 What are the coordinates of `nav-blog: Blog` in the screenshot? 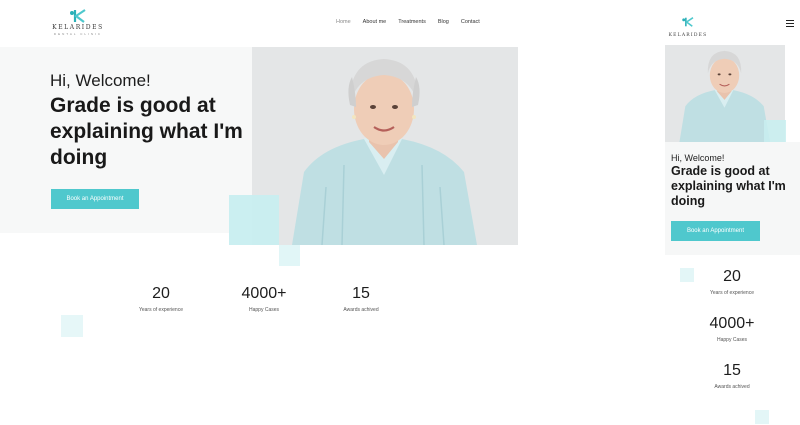 It's located at (443, 22).